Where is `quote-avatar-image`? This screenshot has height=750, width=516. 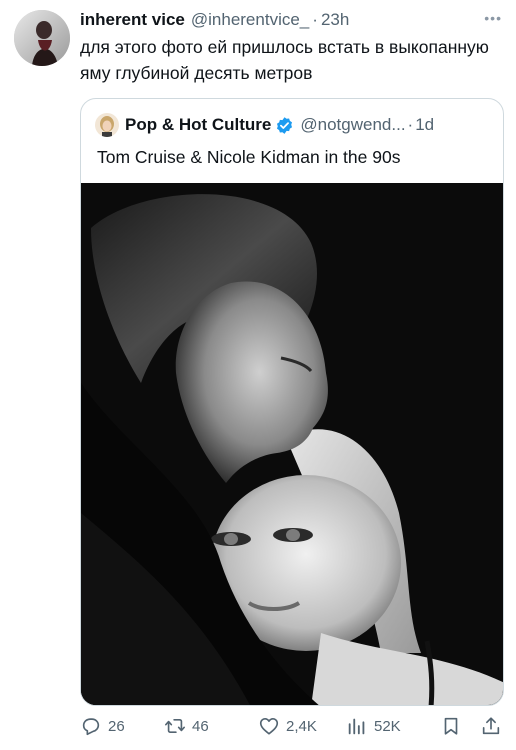 quote-avatar-image is located at coordinates (107, 125).